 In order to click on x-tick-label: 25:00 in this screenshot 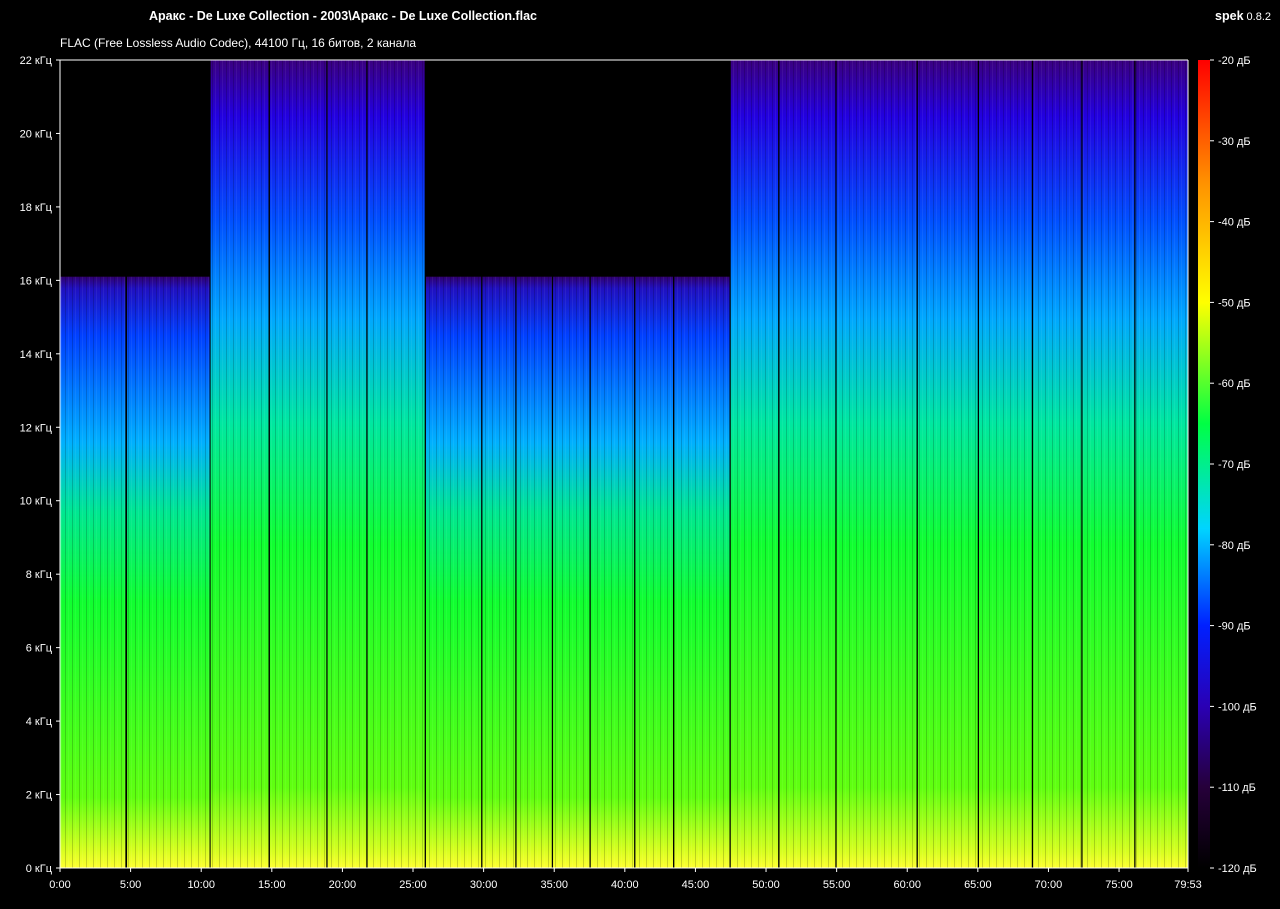, I will do `click(413, 885)`.